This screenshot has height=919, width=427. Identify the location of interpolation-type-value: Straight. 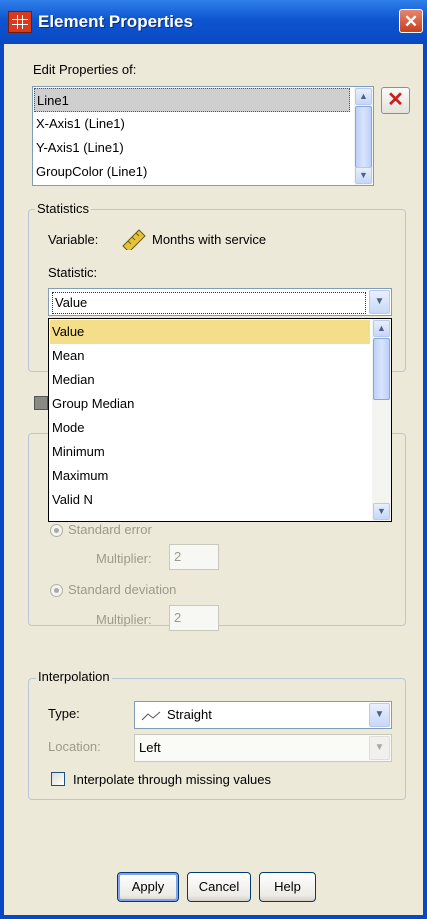
(189, 714).